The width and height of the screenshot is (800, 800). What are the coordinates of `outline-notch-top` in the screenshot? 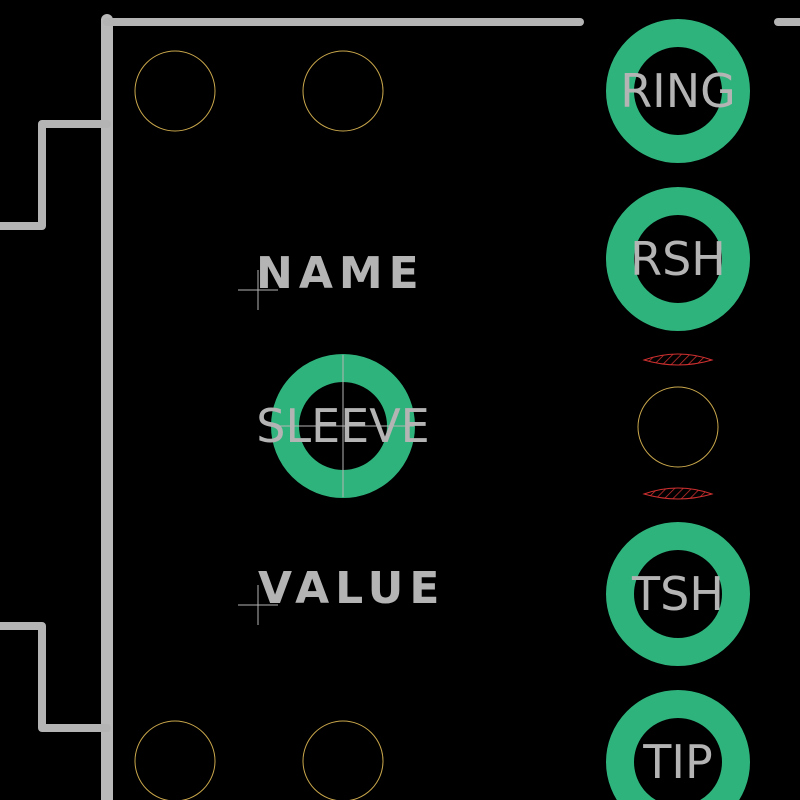 It's located at (55, 175).